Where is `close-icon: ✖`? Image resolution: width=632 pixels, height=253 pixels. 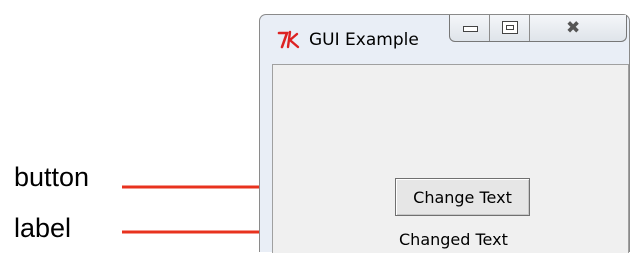 close-icon: ✖ is located at coordinates (573, 28).